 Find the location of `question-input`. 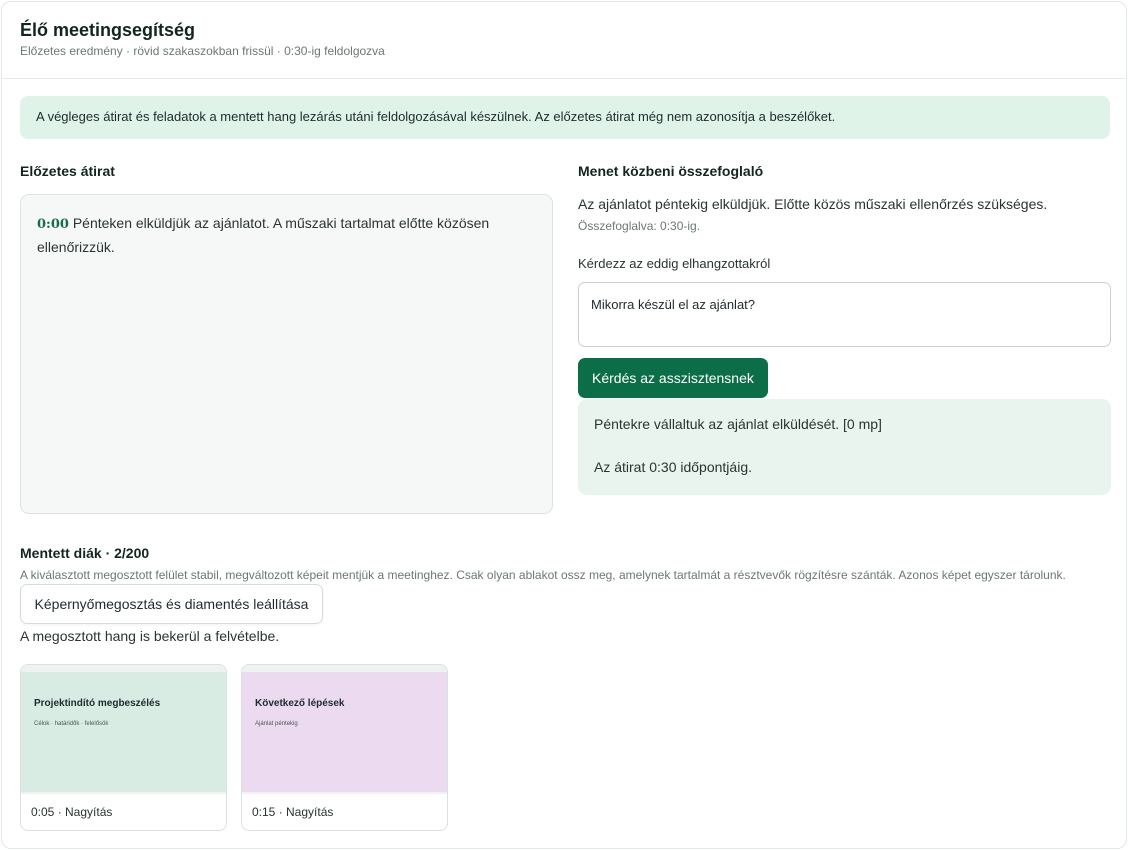

question-input is located at coordinates (844, 314).